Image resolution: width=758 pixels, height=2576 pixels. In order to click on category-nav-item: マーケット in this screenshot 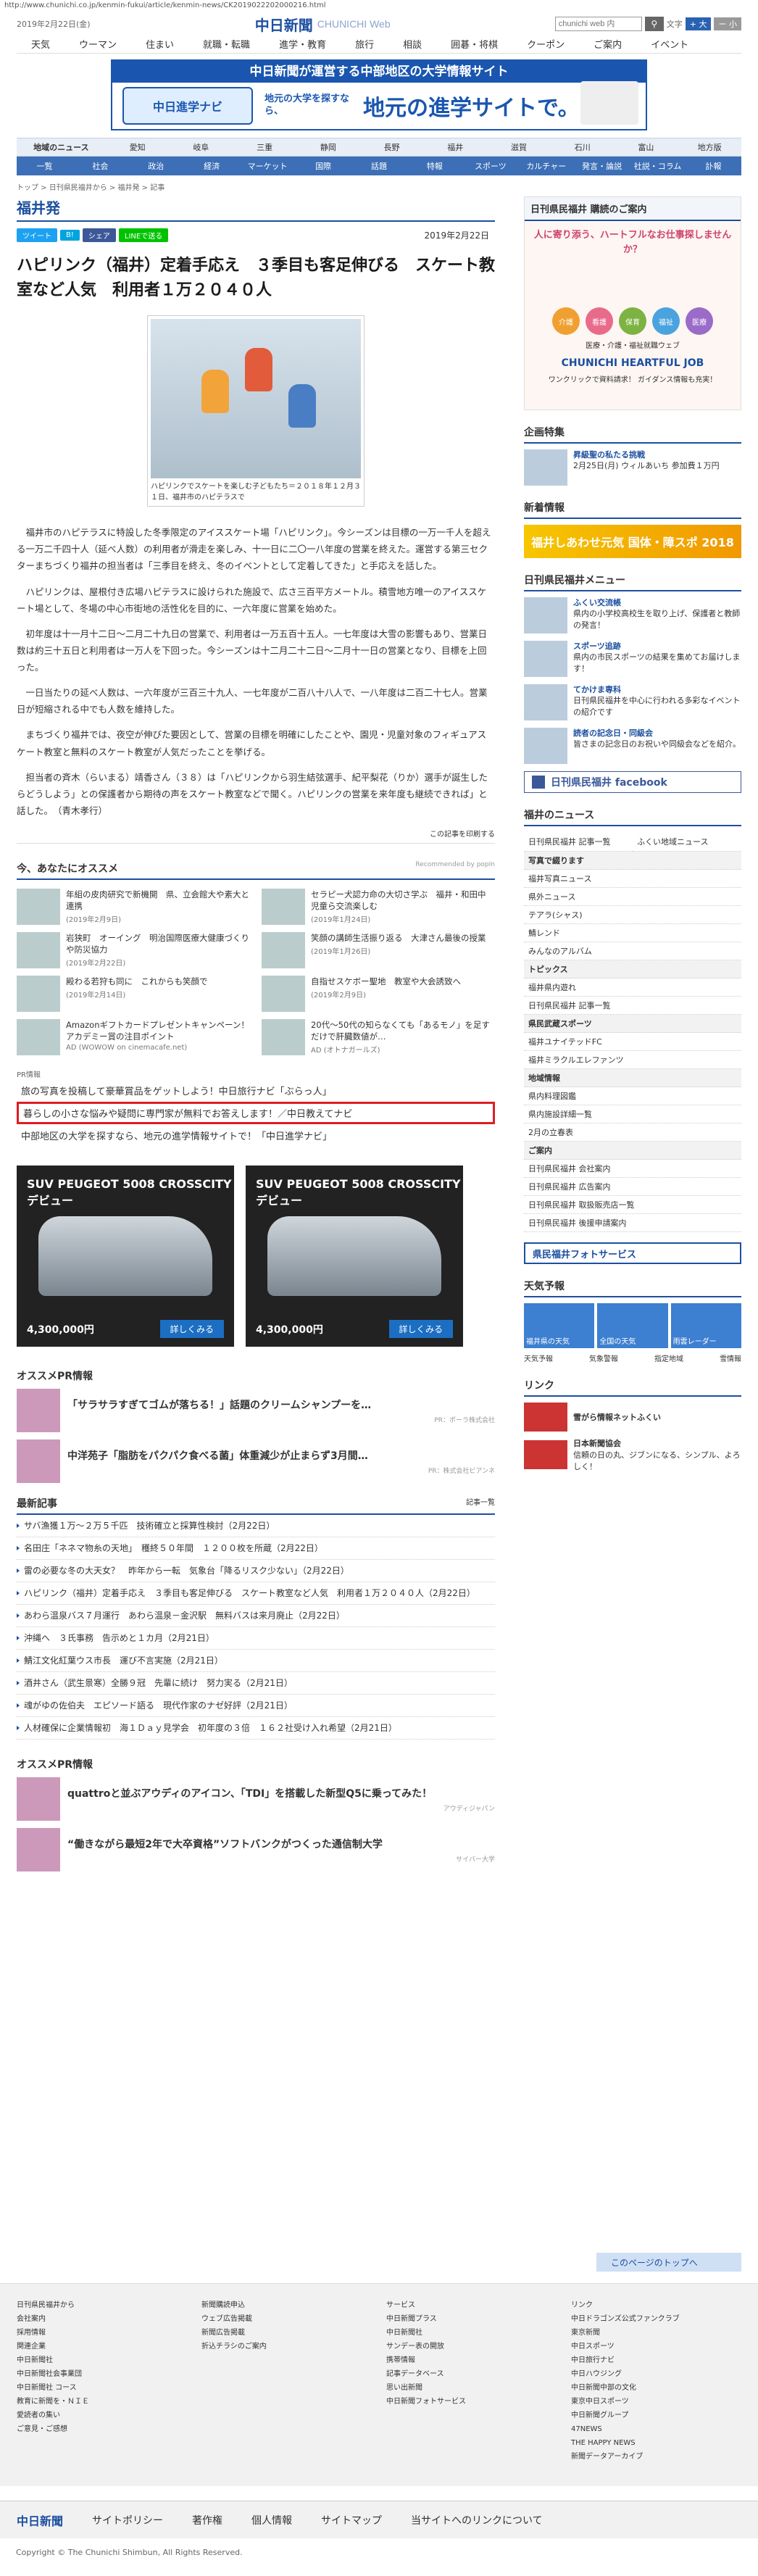, I will do `click(268, 166)`.